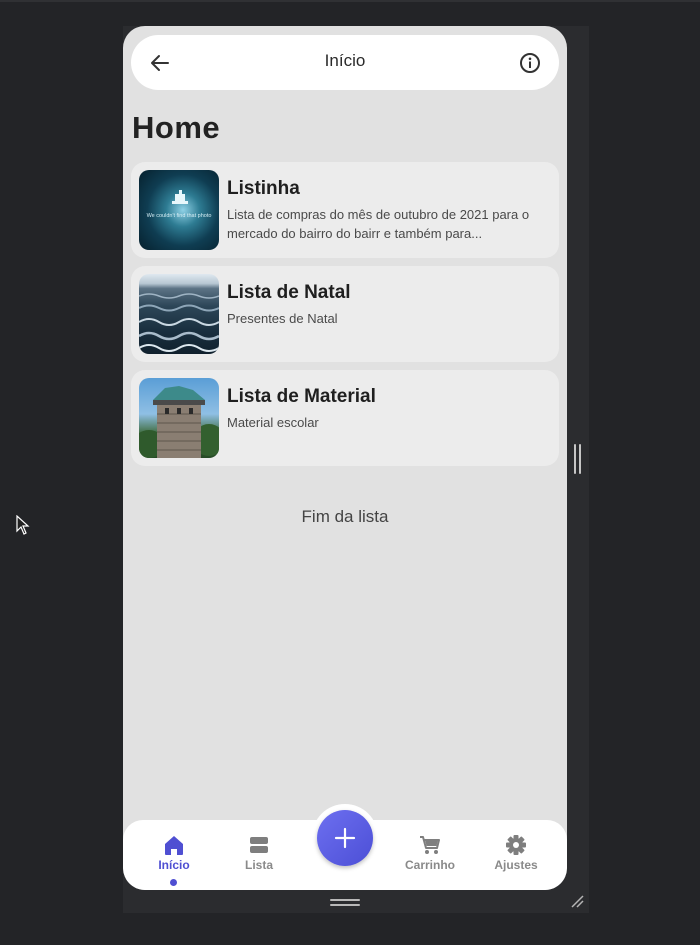 This screenshot has height=945, width=700. I want to click on nav-item-carrinho: Carrinho, so click(430, 853).